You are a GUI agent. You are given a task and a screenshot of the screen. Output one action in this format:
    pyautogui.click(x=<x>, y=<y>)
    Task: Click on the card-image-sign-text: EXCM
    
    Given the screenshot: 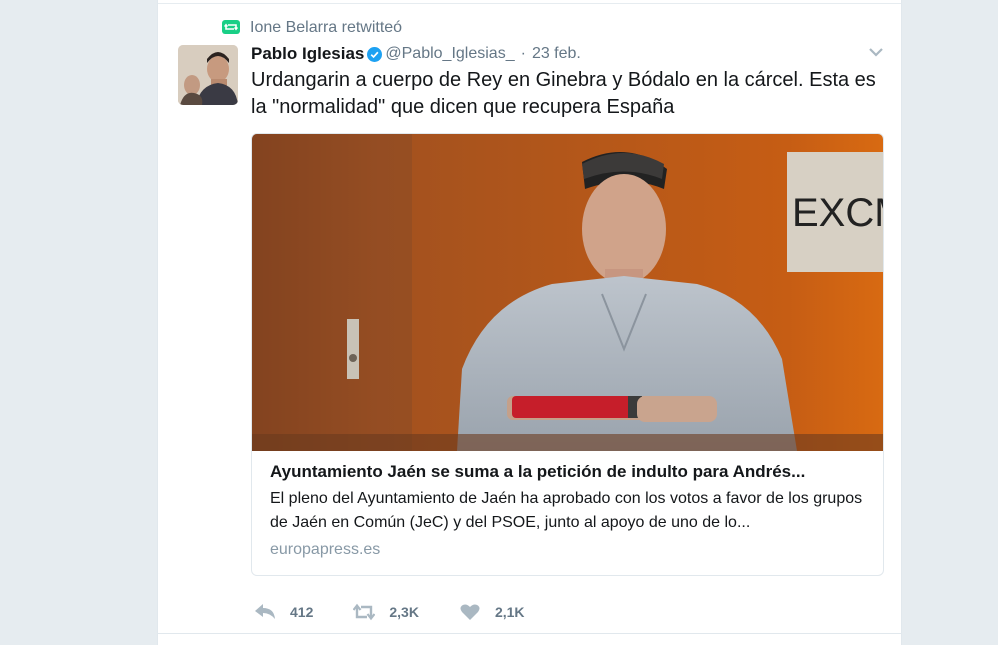 What is the action you would take?
    pyautogui.click(x=837, y=213)
    